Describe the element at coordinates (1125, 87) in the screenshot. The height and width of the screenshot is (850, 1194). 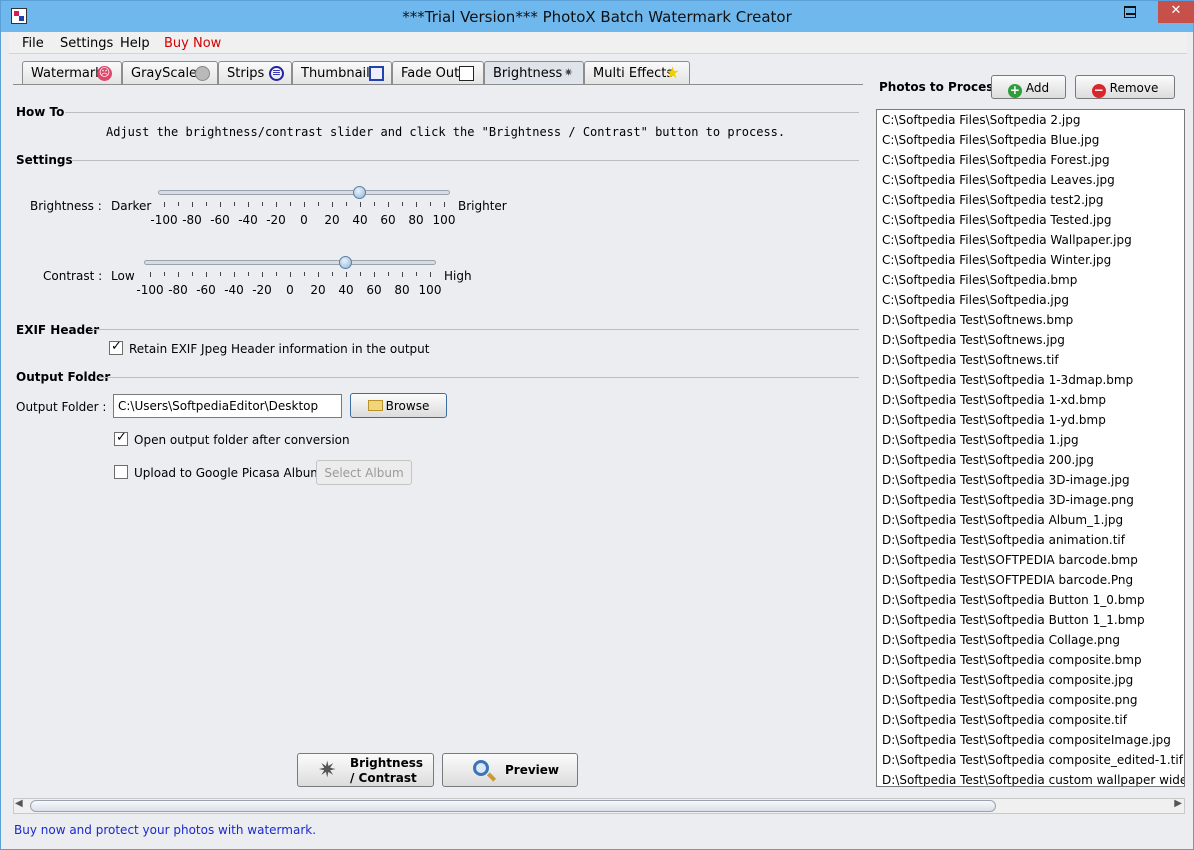
I see `remove-button: − Remove` at that location.